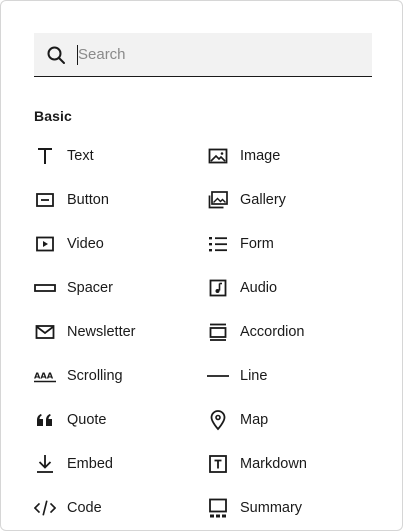 The height and width of the screenshot is (531, 403). What do you see at coordinates (56, 55) in the screenshot?
I see `search-icon` at bounding box center [56, 55].